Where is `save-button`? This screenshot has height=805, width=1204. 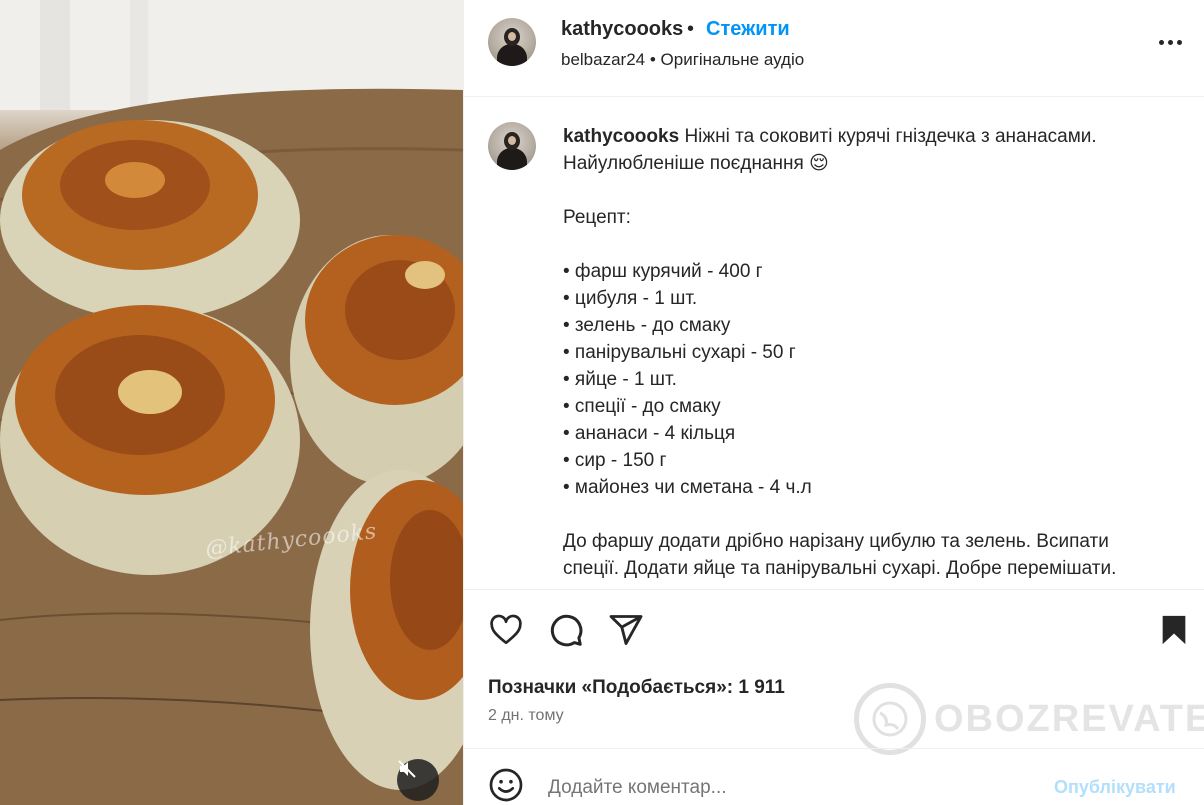
save-button is located at coordinates (1174, 630).